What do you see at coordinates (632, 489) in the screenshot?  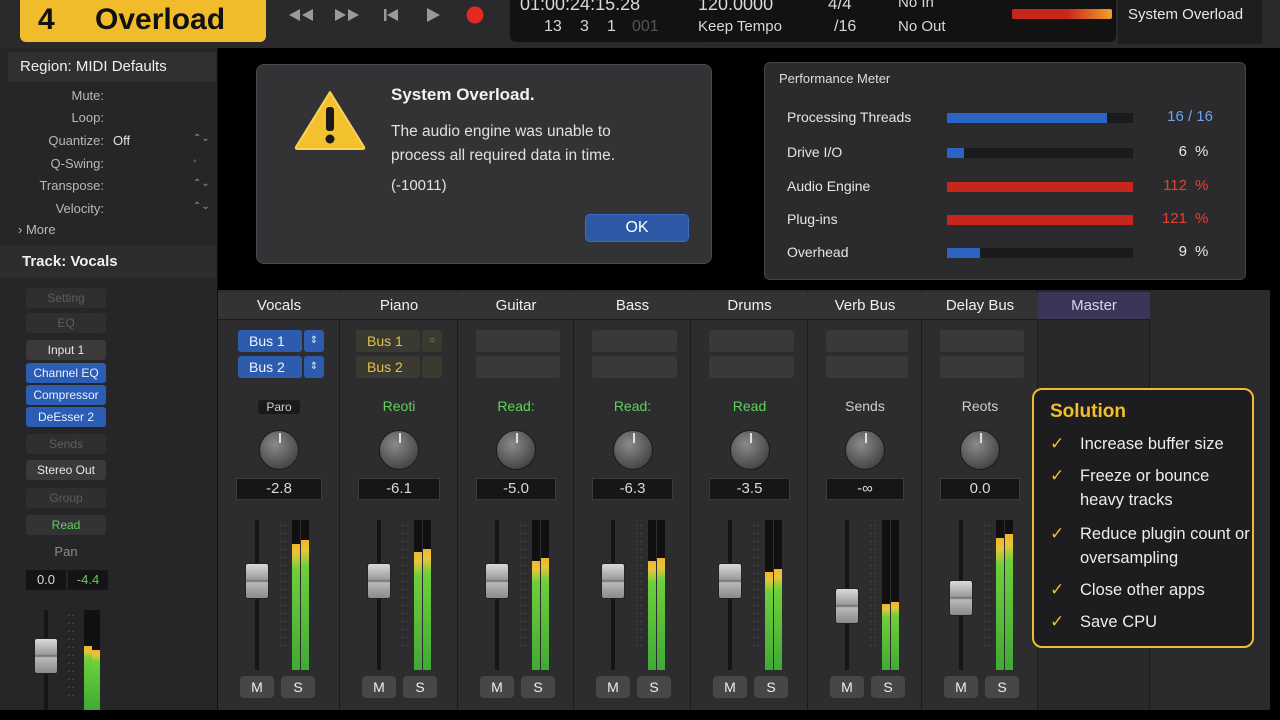 I see `volume-value: -6.3` at bounding box center [632, 489].